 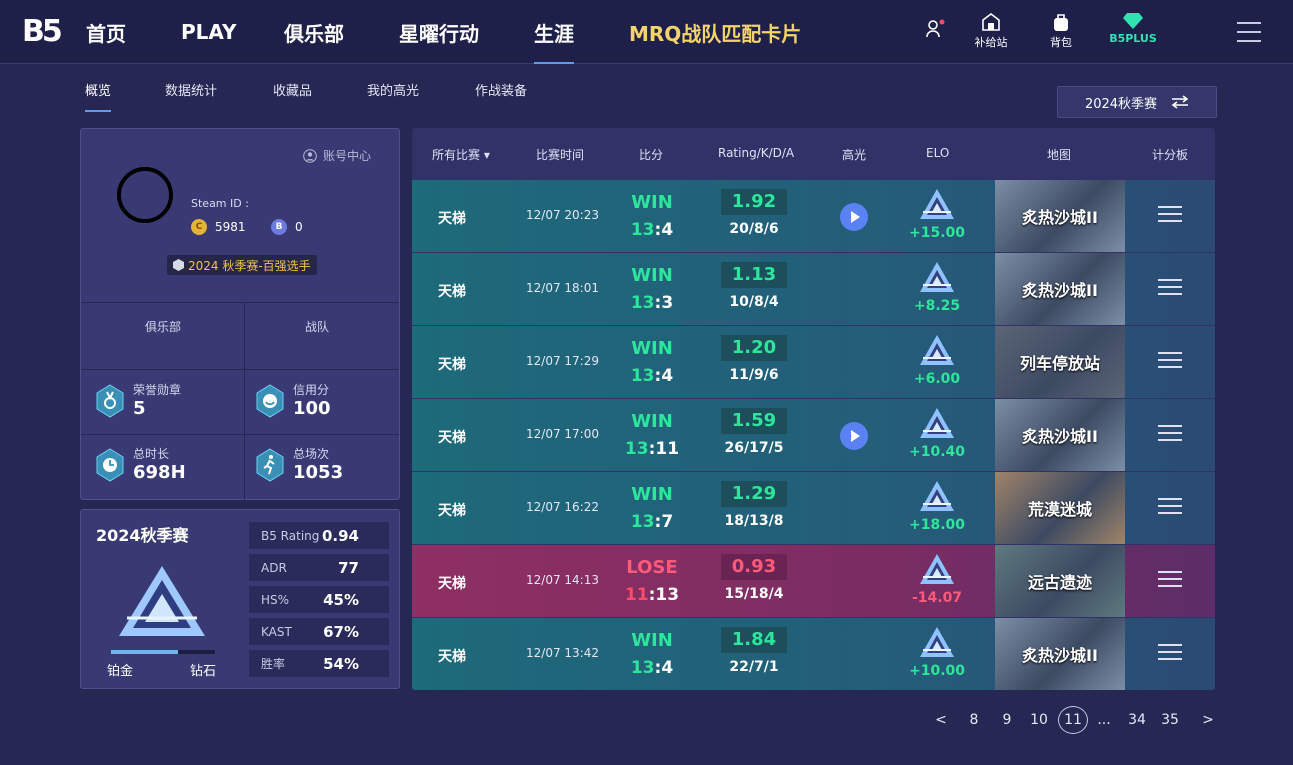 What do you see at coordinates (974, 720) in the screenshot?
I see `page-8: 8` at bounding box center [974, 720].